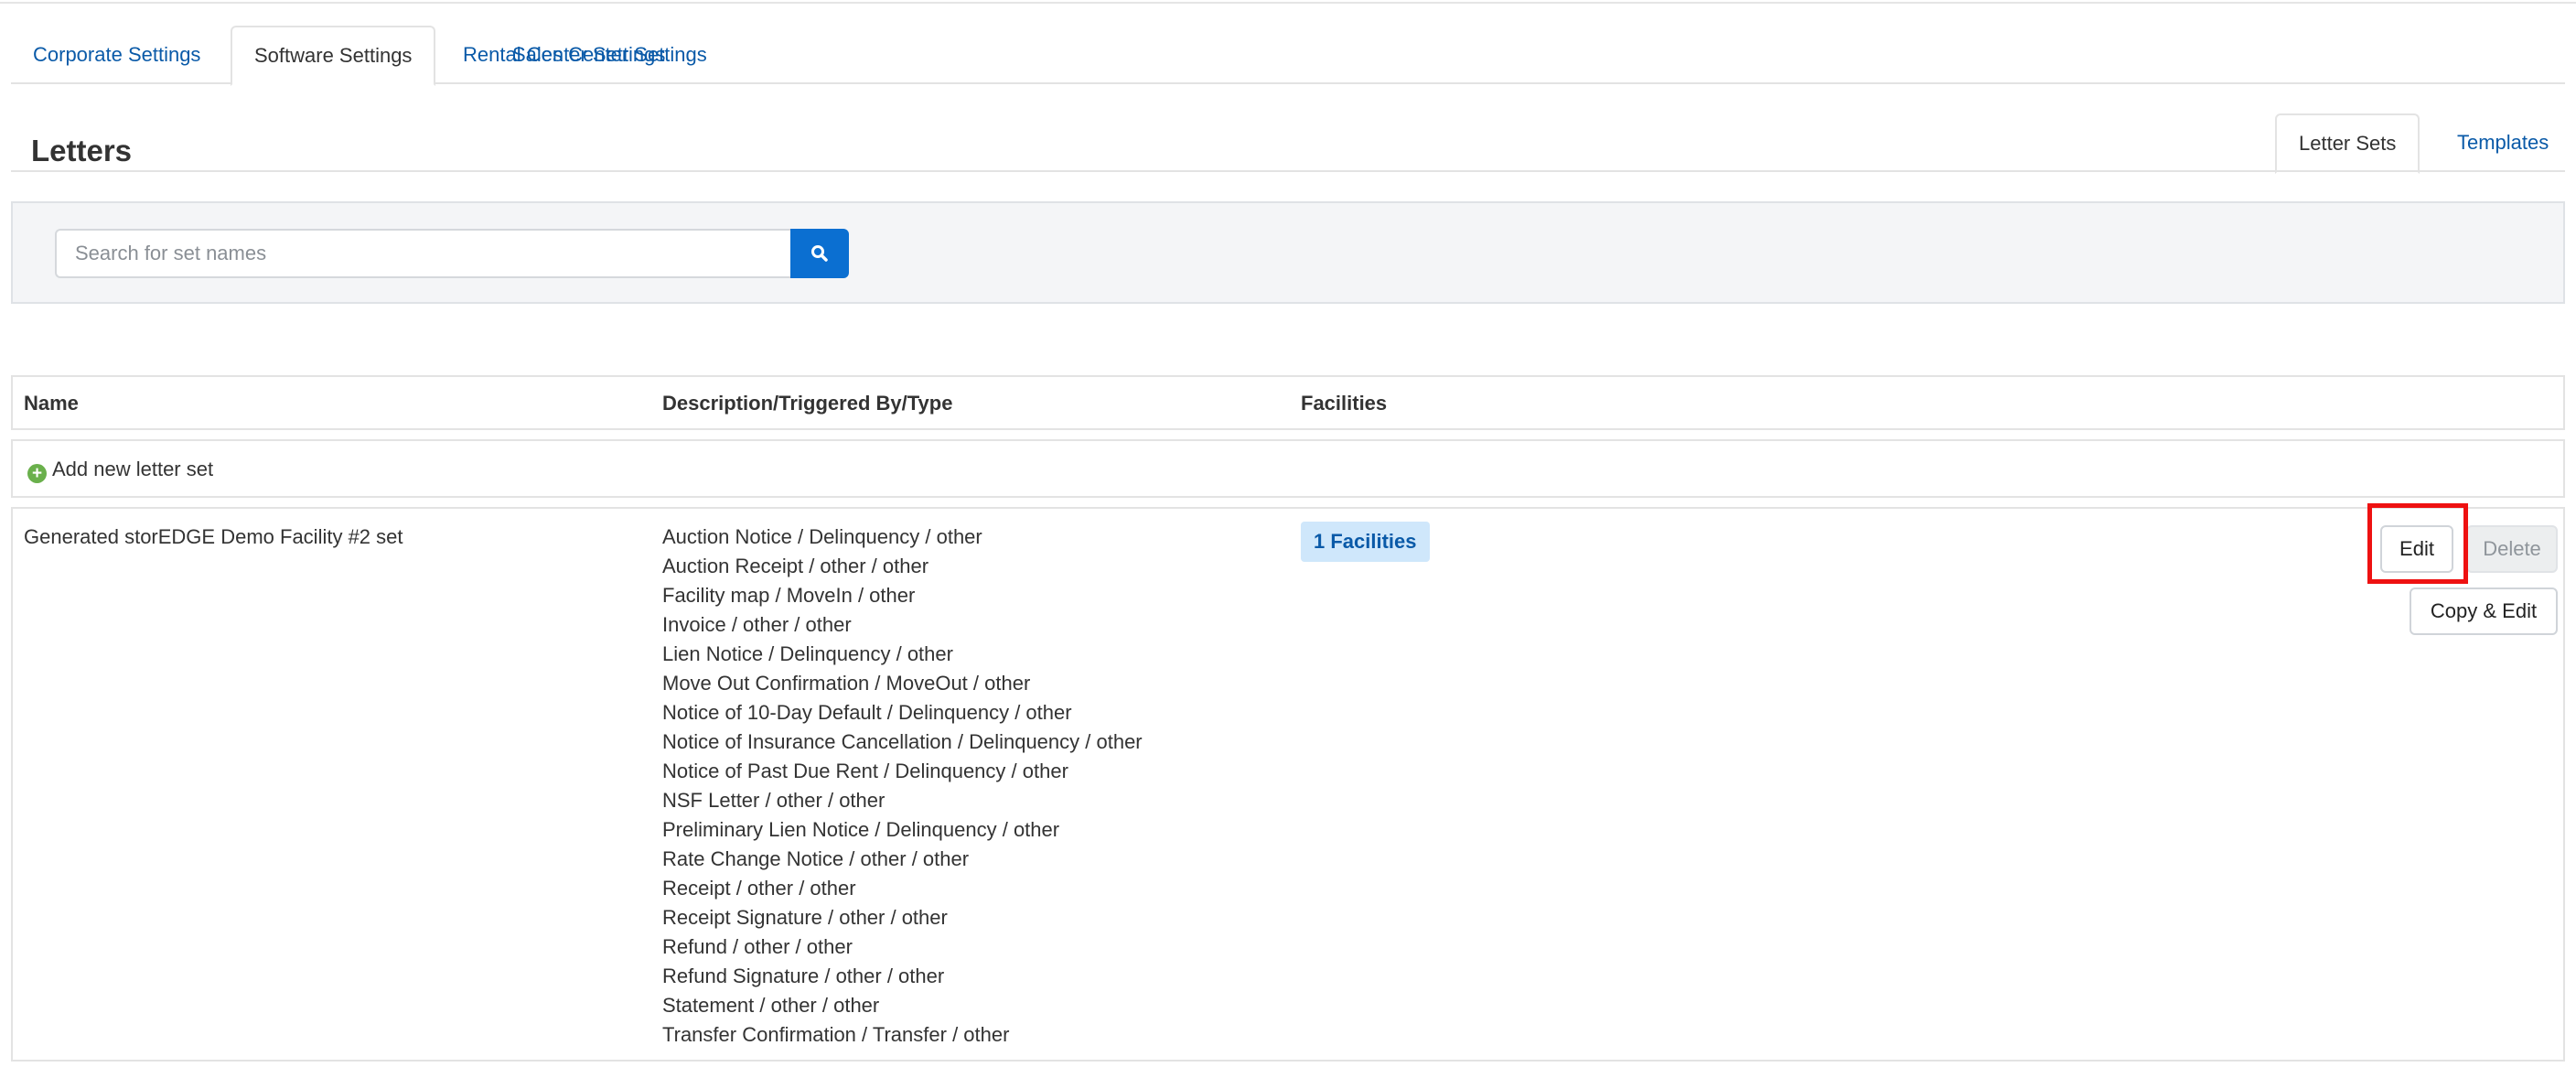 The height and width of the screenshot is (1067, 2576). I want to click on letters-header: Letters Letter Sets Templates, so click(1288, 143).